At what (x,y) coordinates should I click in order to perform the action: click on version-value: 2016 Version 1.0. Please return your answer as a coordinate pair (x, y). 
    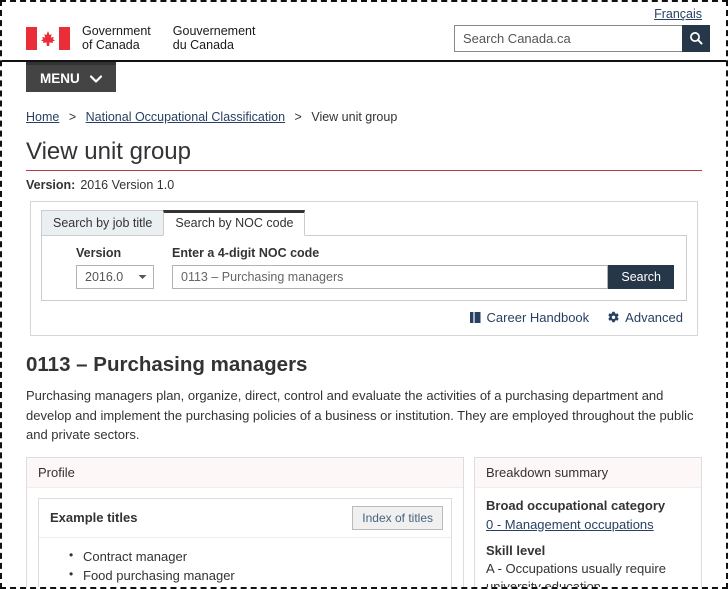
    Looking at the image, I should click on (127, 185).